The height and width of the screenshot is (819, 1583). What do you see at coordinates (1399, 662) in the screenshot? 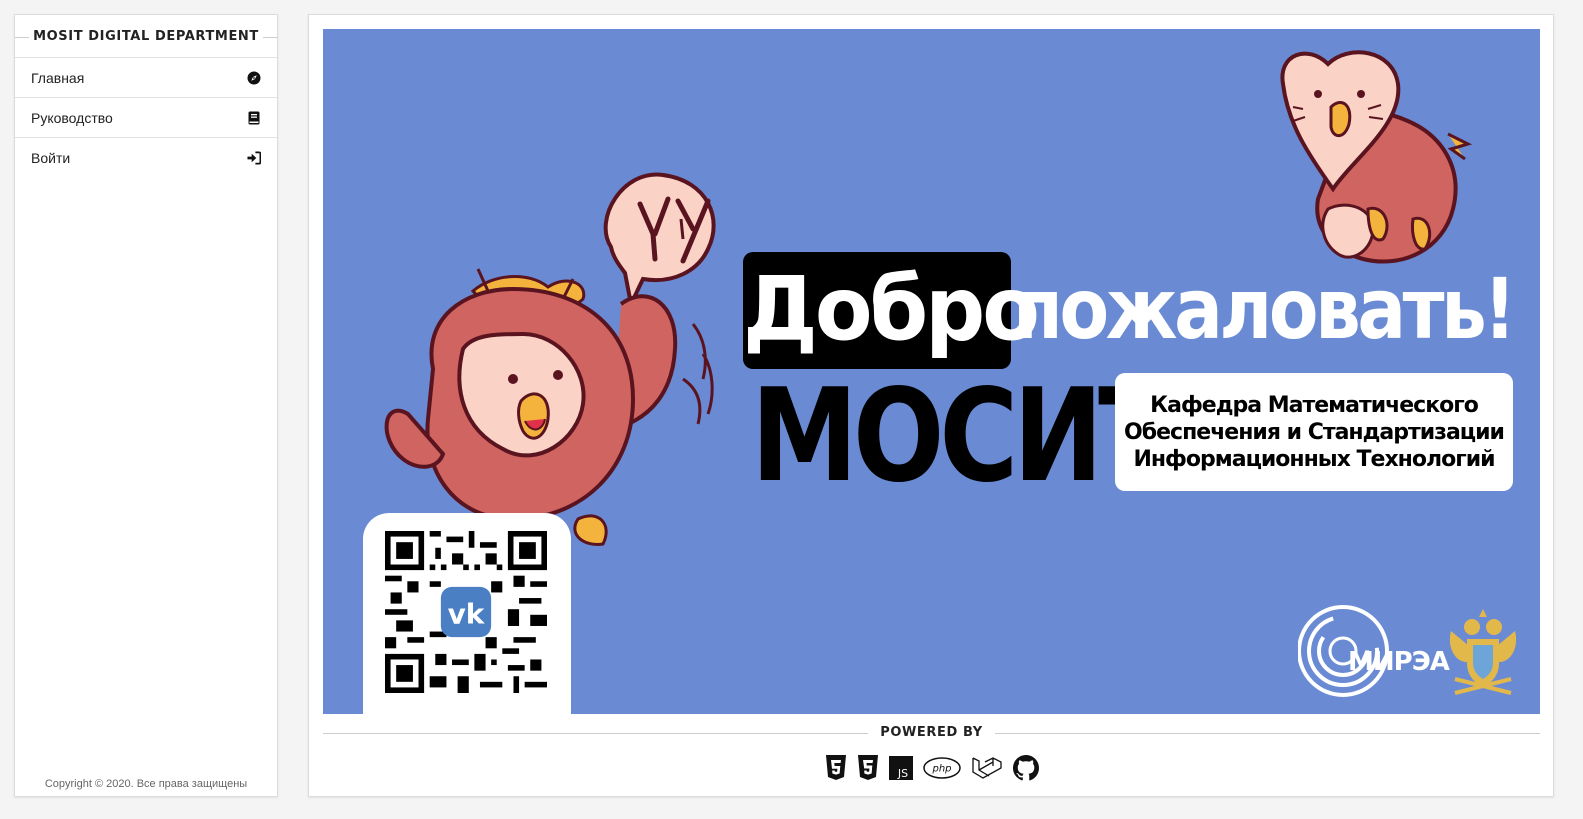
I see `mirea-logo-text: МИРЭА` at bounding box center [1399, 662].